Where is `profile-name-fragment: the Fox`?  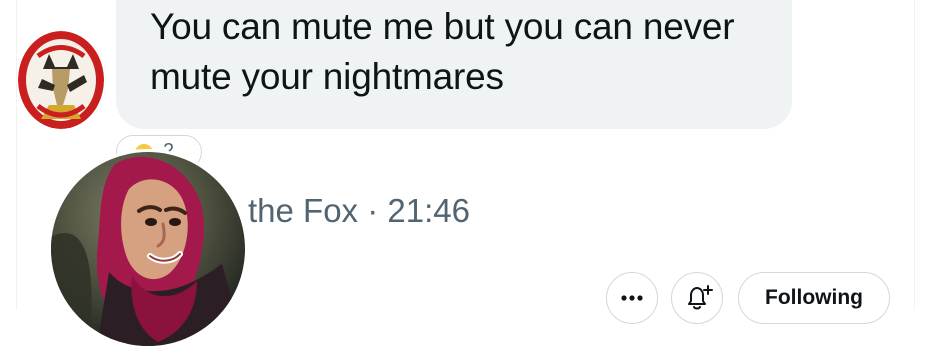 profile-name-fragment: the Fox is located at coordinates (303, 210).